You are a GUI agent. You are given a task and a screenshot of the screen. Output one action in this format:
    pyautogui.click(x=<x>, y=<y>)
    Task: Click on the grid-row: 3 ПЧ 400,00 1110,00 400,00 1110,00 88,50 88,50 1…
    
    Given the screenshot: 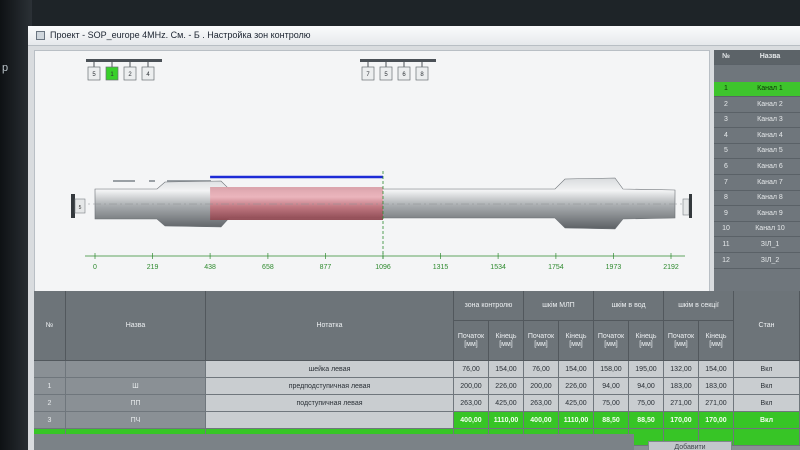 What is the action you would take?
    pyautogui.click(x=417, y=420)
    